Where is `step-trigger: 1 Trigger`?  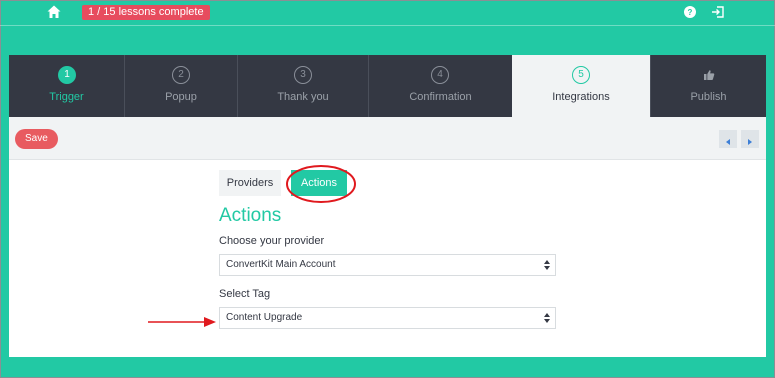 step-trigger: 1 Trigger is located at coordinates (66, 86).